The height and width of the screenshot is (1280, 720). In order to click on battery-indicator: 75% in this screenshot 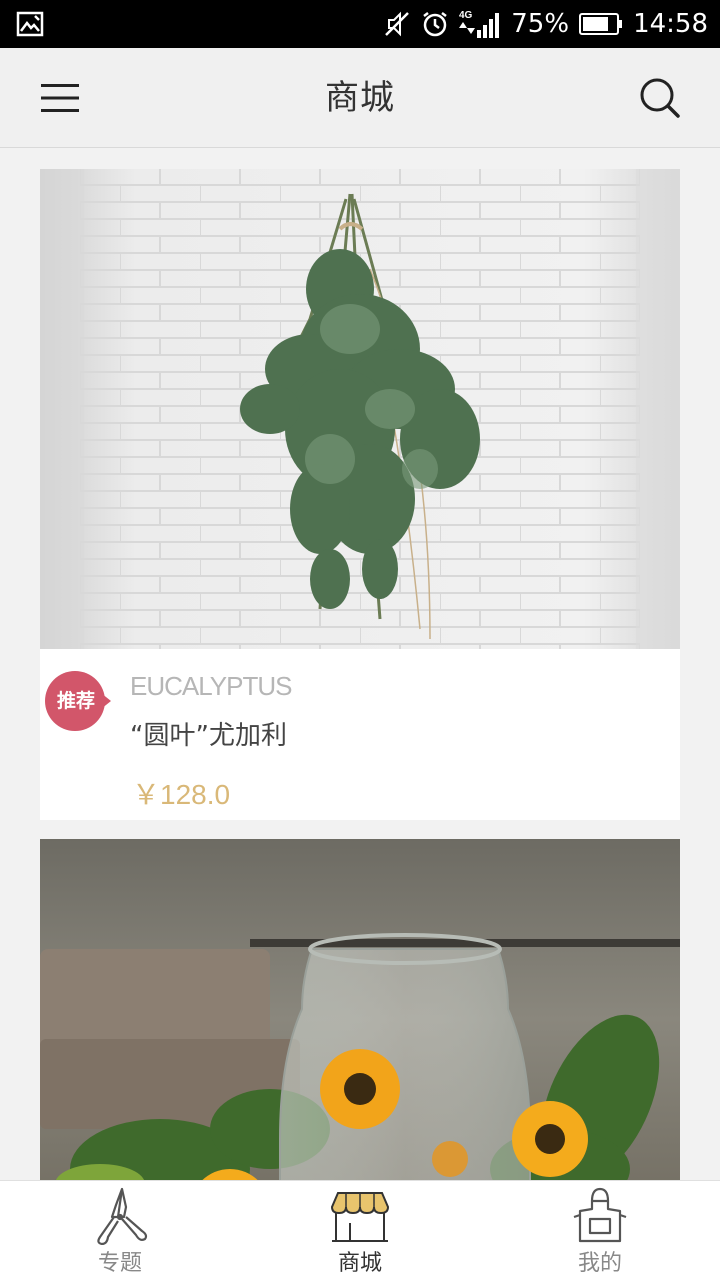, I will do `click(567, 24)`.